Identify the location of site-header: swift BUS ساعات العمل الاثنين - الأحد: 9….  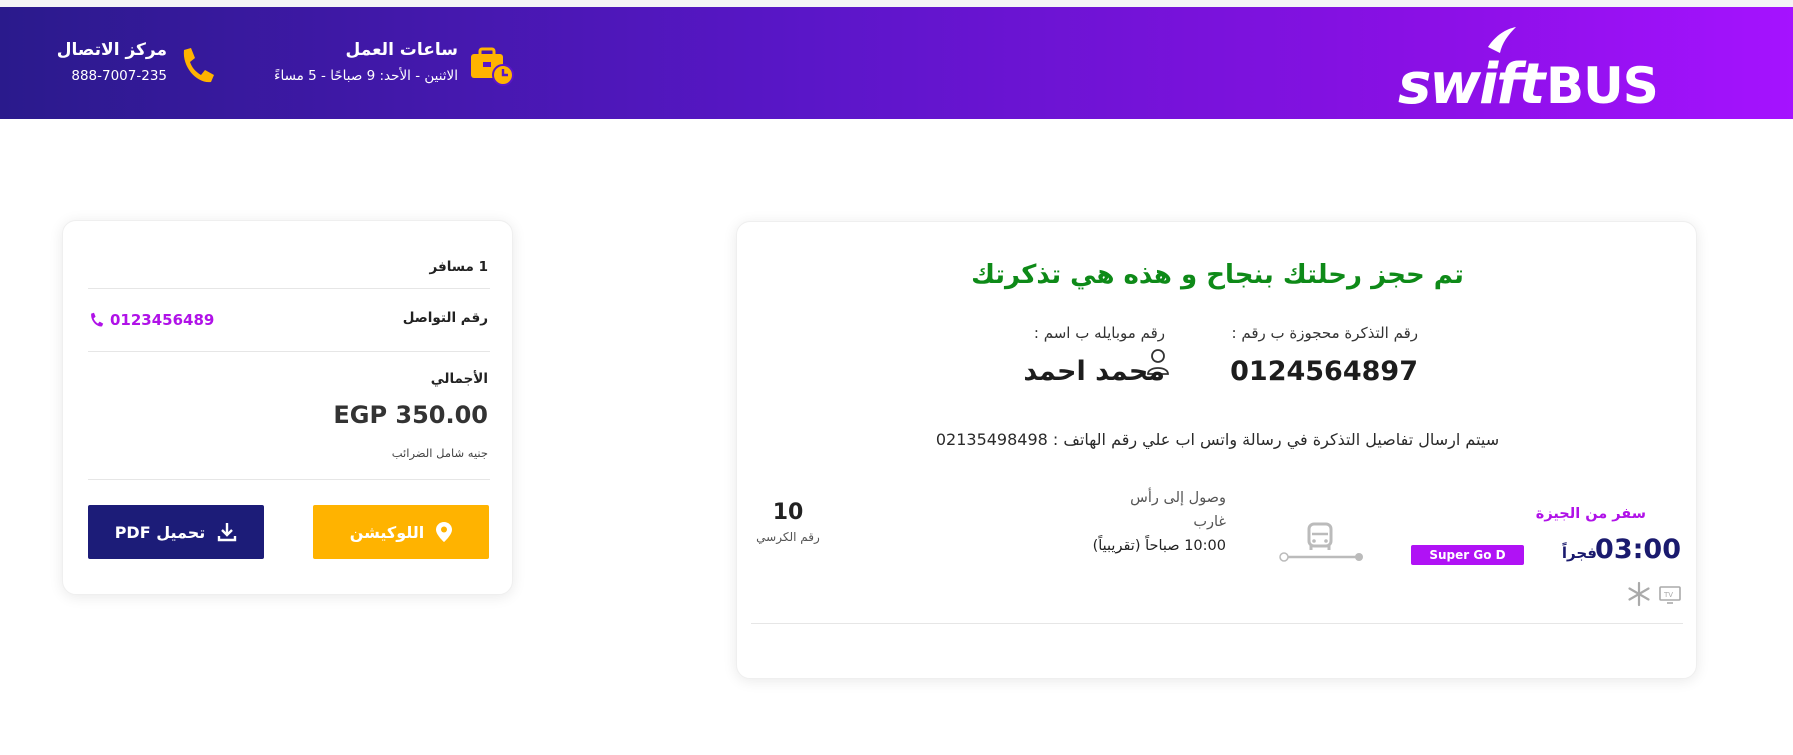
(896, 63).